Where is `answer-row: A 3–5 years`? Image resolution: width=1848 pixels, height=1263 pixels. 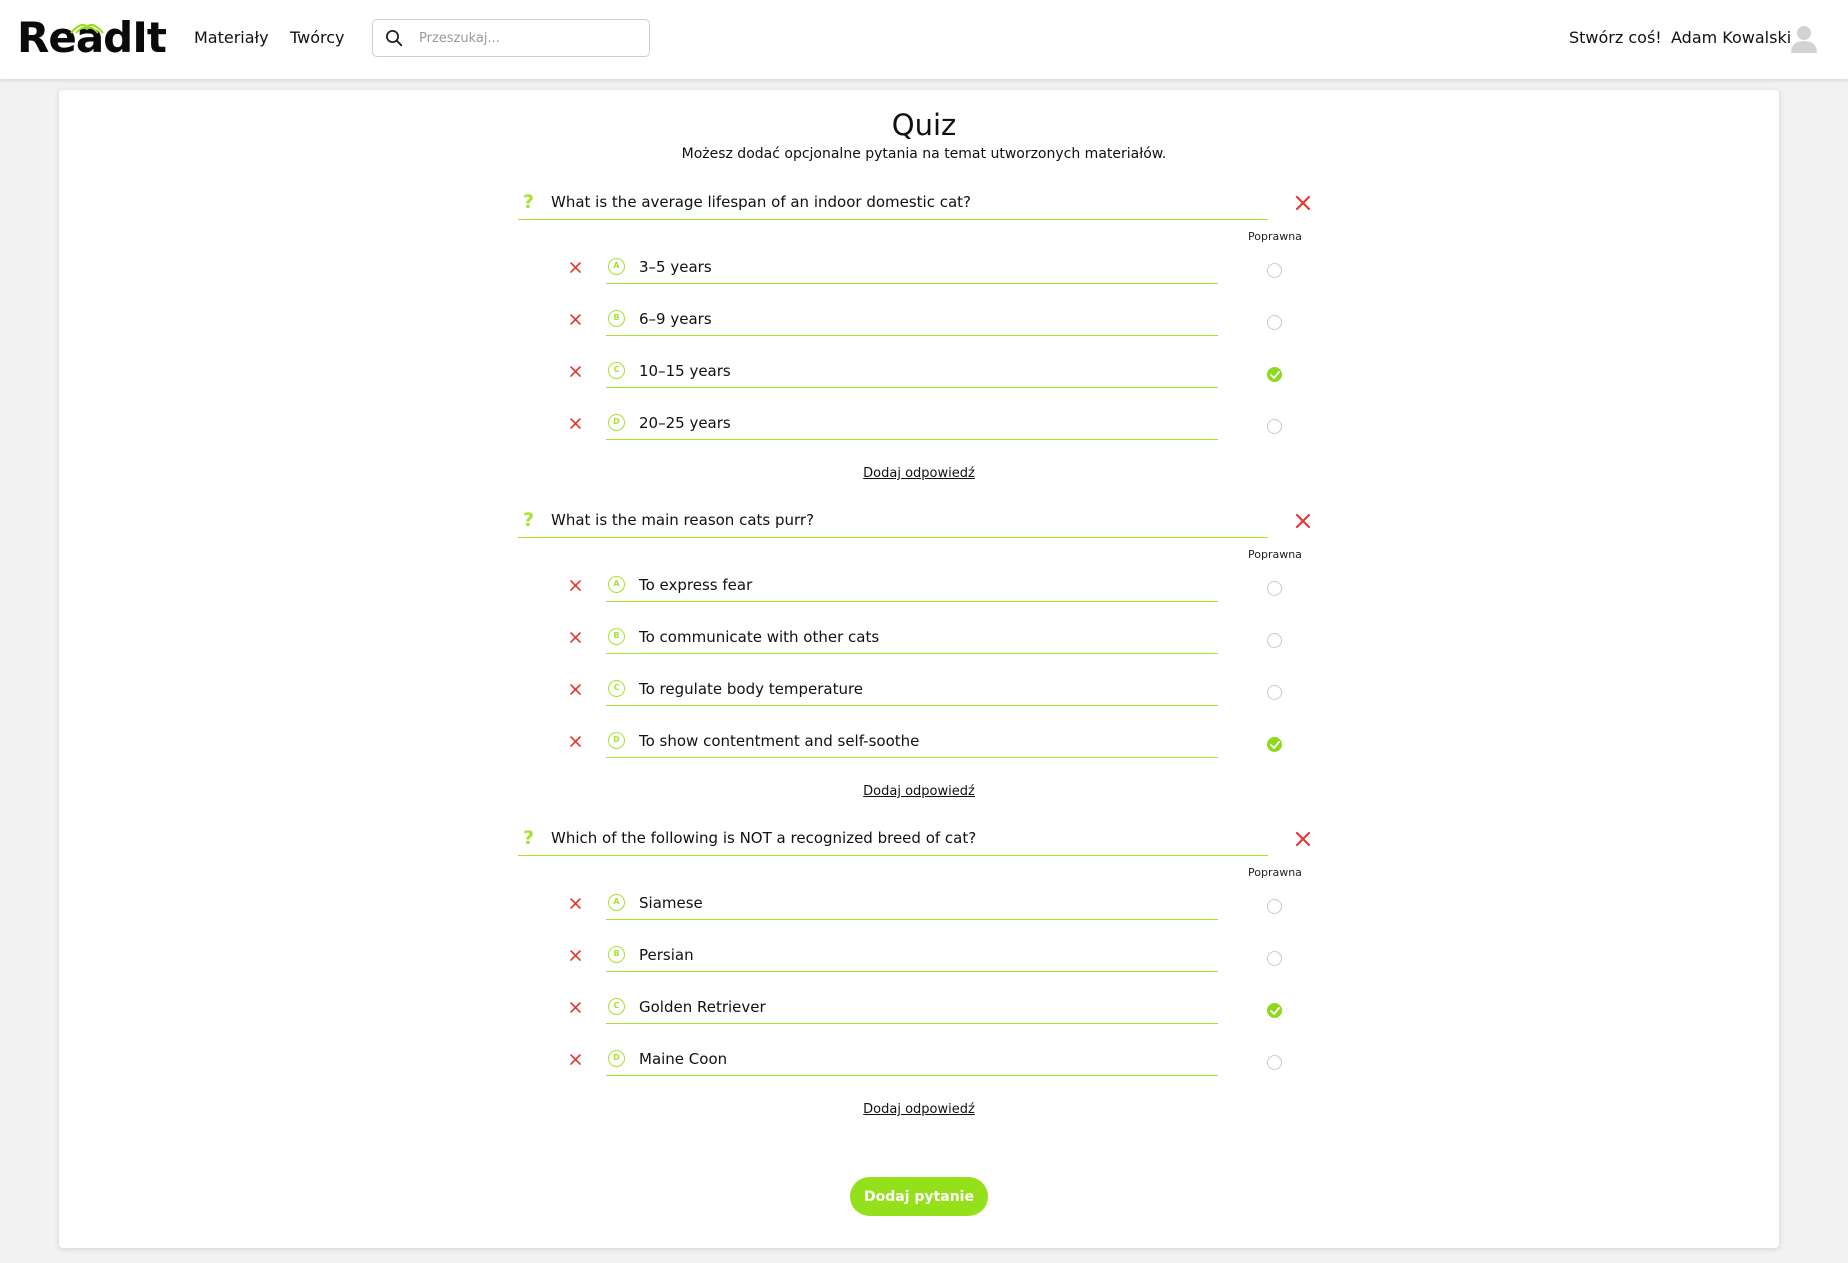 answer-row: A 3–5 years is located at coordinates (924, 279).